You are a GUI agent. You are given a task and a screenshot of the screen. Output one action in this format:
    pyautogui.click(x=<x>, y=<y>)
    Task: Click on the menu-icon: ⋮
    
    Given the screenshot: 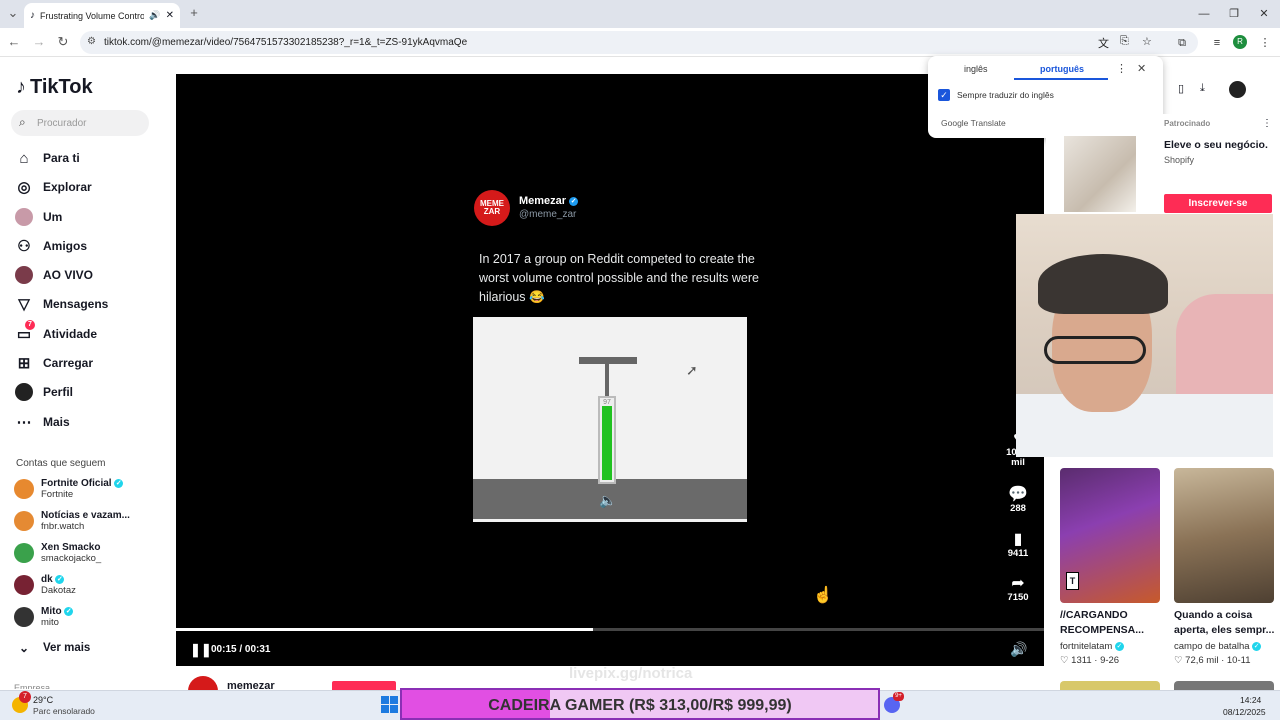 What is the action you would take?
    pyautogui.click(x=1265, y=43)
    